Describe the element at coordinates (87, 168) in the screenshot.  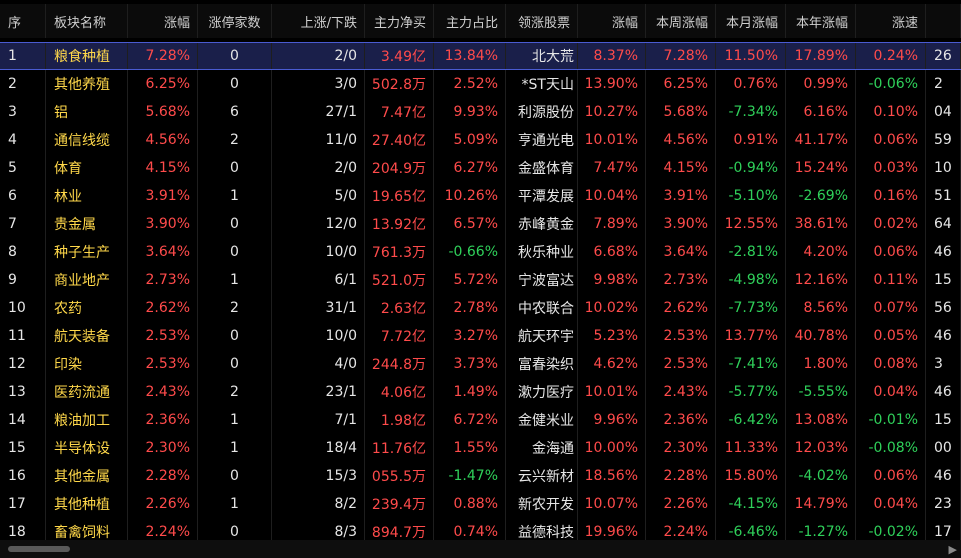
I see `cell-name: 体育` at that location.